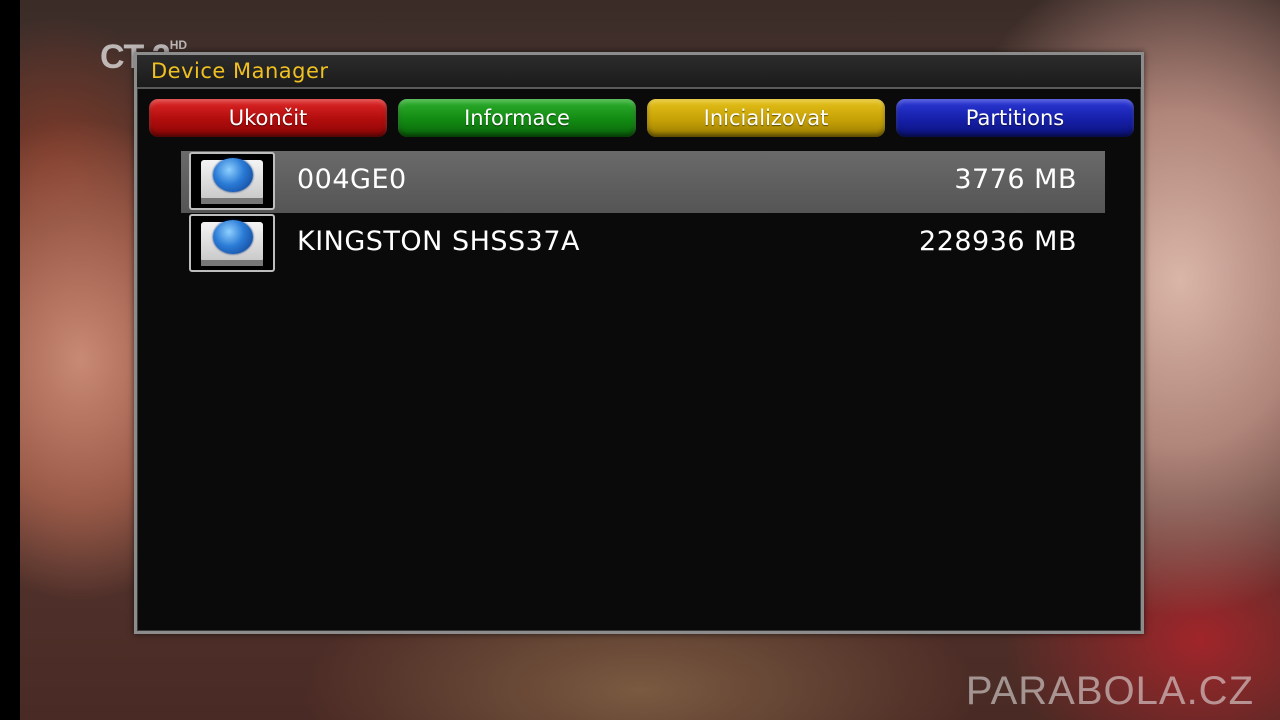 This screenshot has width=1280, height=720. Describe the element at coordinates (639, 72) in the screenshot. I see `title-bar: Device Manager` at that location.